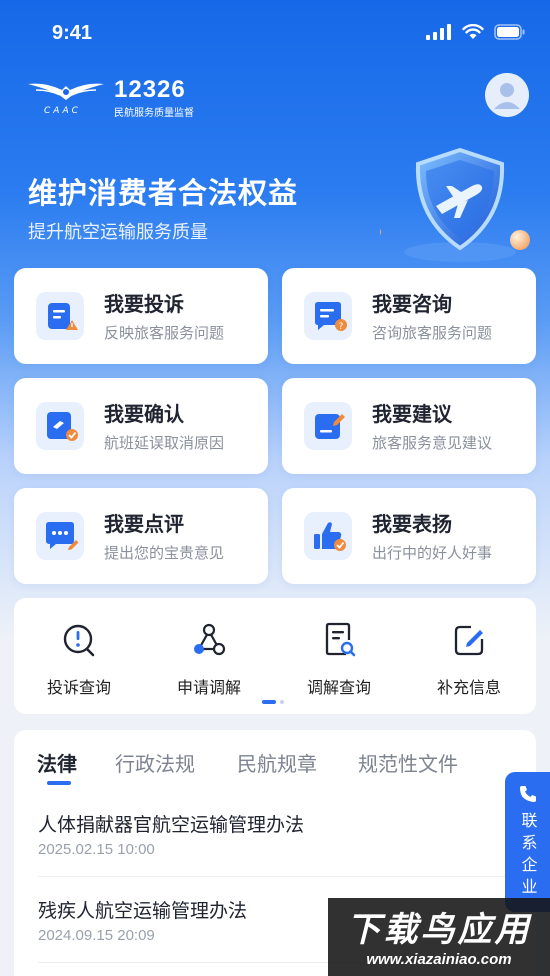 The width and height of the screenshot is (550, 976). What do you see at coordinates (62, 111) in the screenshot?
I see `caac-text: CAAC` at bounding box center [62, 111].